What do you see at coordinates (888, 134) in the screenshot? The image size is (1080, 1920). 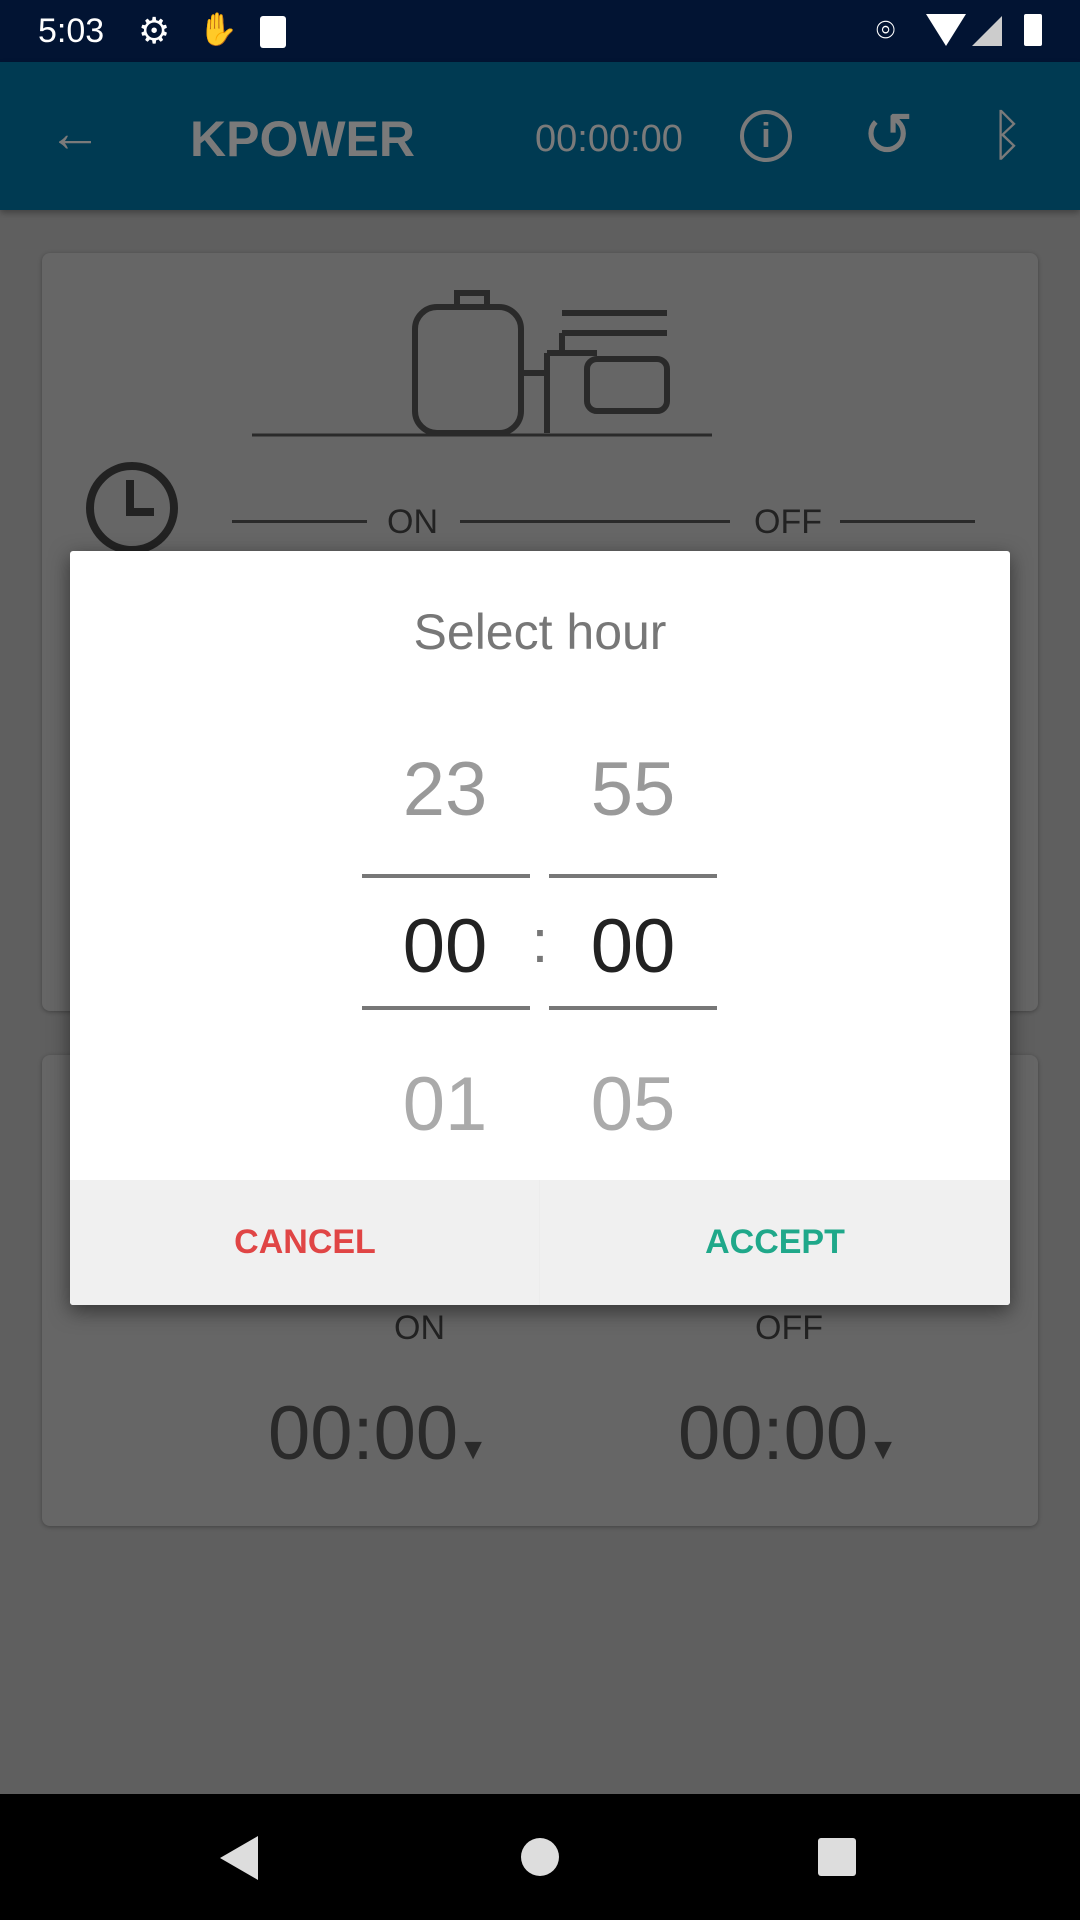 I see `refresh-icon: ↺` at bounding box center [888, 134].